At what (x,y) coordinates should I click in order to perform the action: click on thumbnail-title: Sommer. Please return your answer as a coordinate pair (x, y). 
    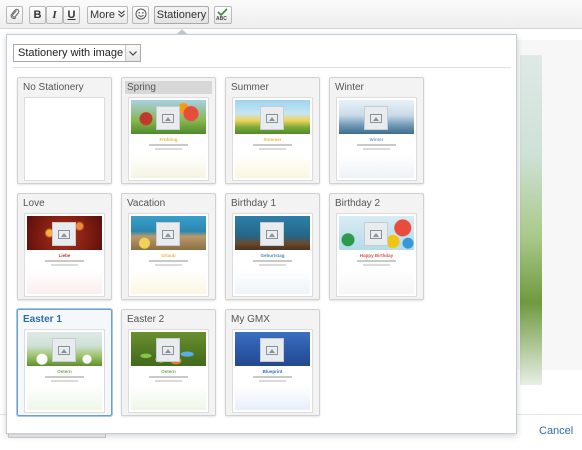
    Looking at the image, I should click on (272, 139).